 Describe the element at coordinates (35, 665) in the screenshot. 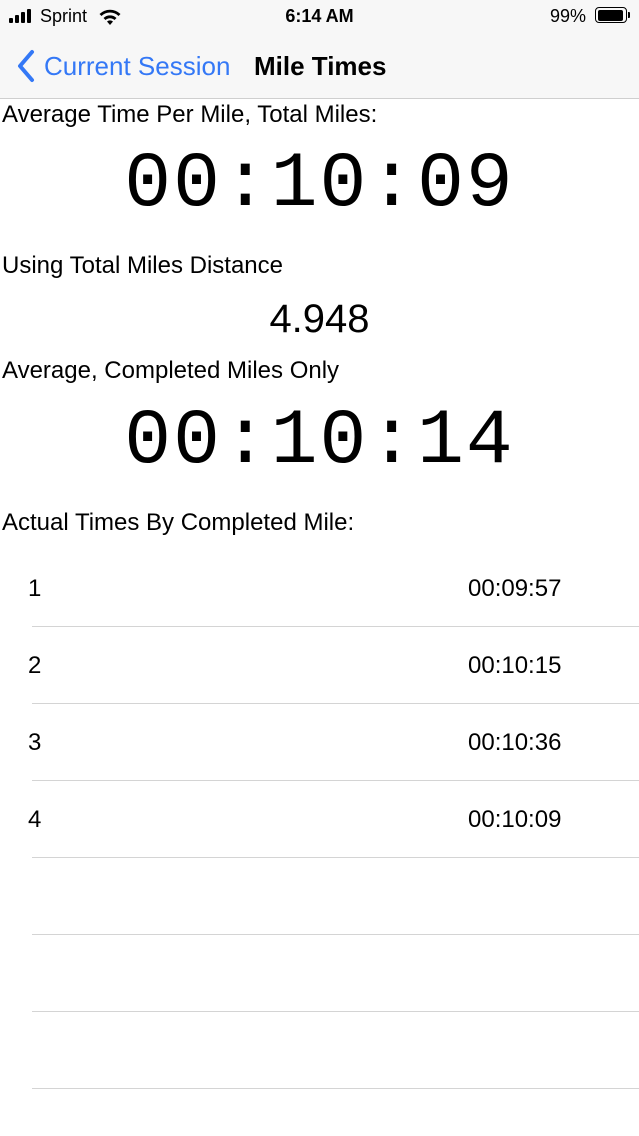

I see `mile-number: 2` at that location.